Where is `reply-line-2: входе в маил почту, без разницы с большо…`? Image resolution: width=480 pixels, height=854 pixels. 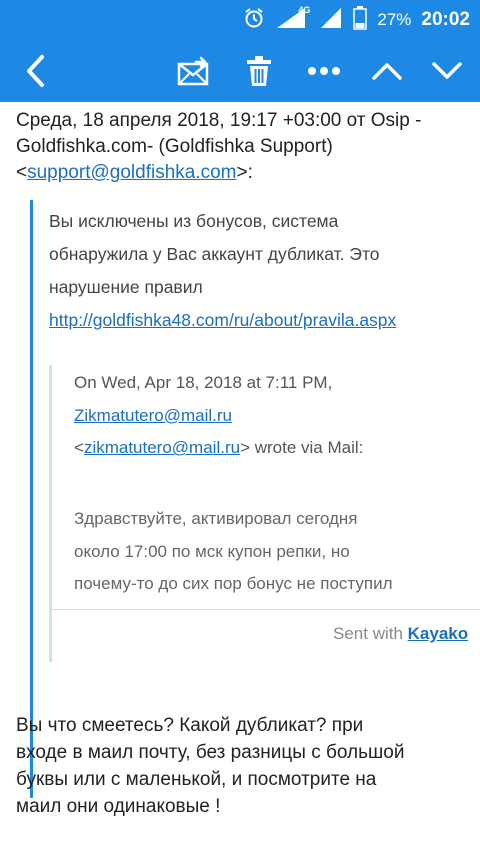
reply-line-2: входе в маил почту, без разницы с большо… is located at coordinates (210, 752).